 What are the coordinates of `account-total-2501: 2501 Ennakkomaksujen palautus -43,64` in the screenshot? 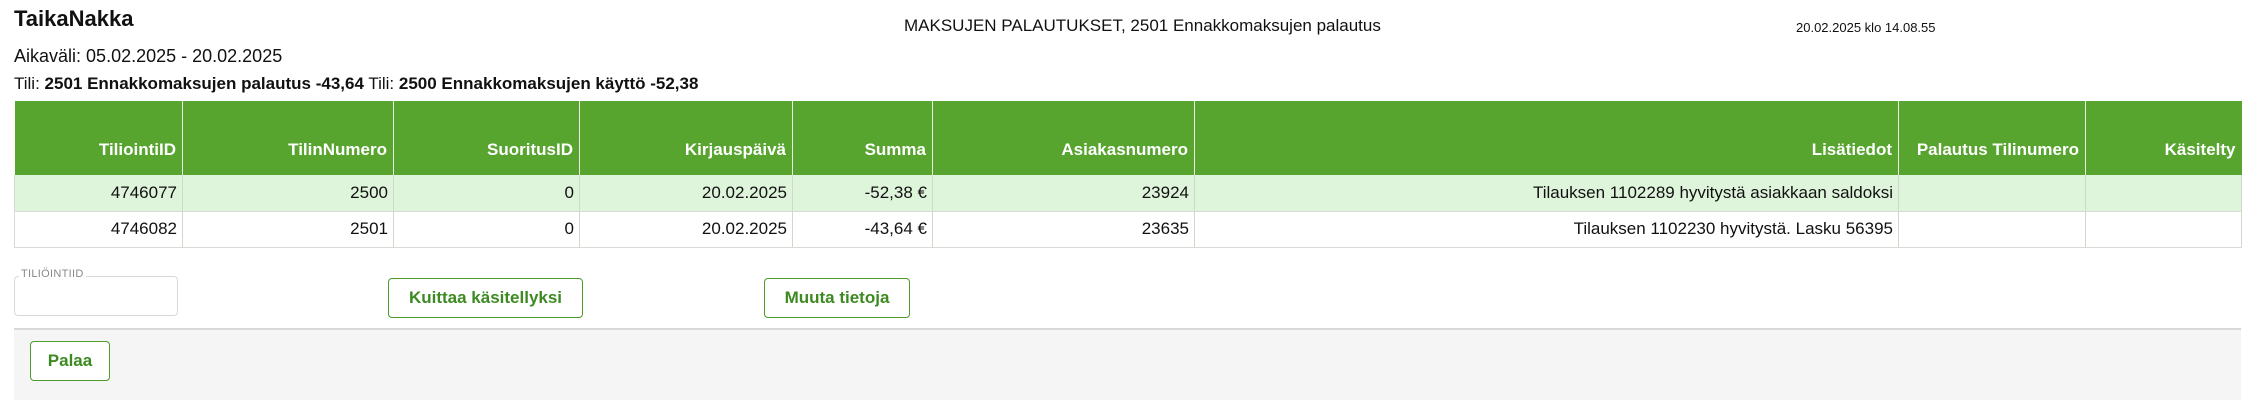 It's located at (204, 83).